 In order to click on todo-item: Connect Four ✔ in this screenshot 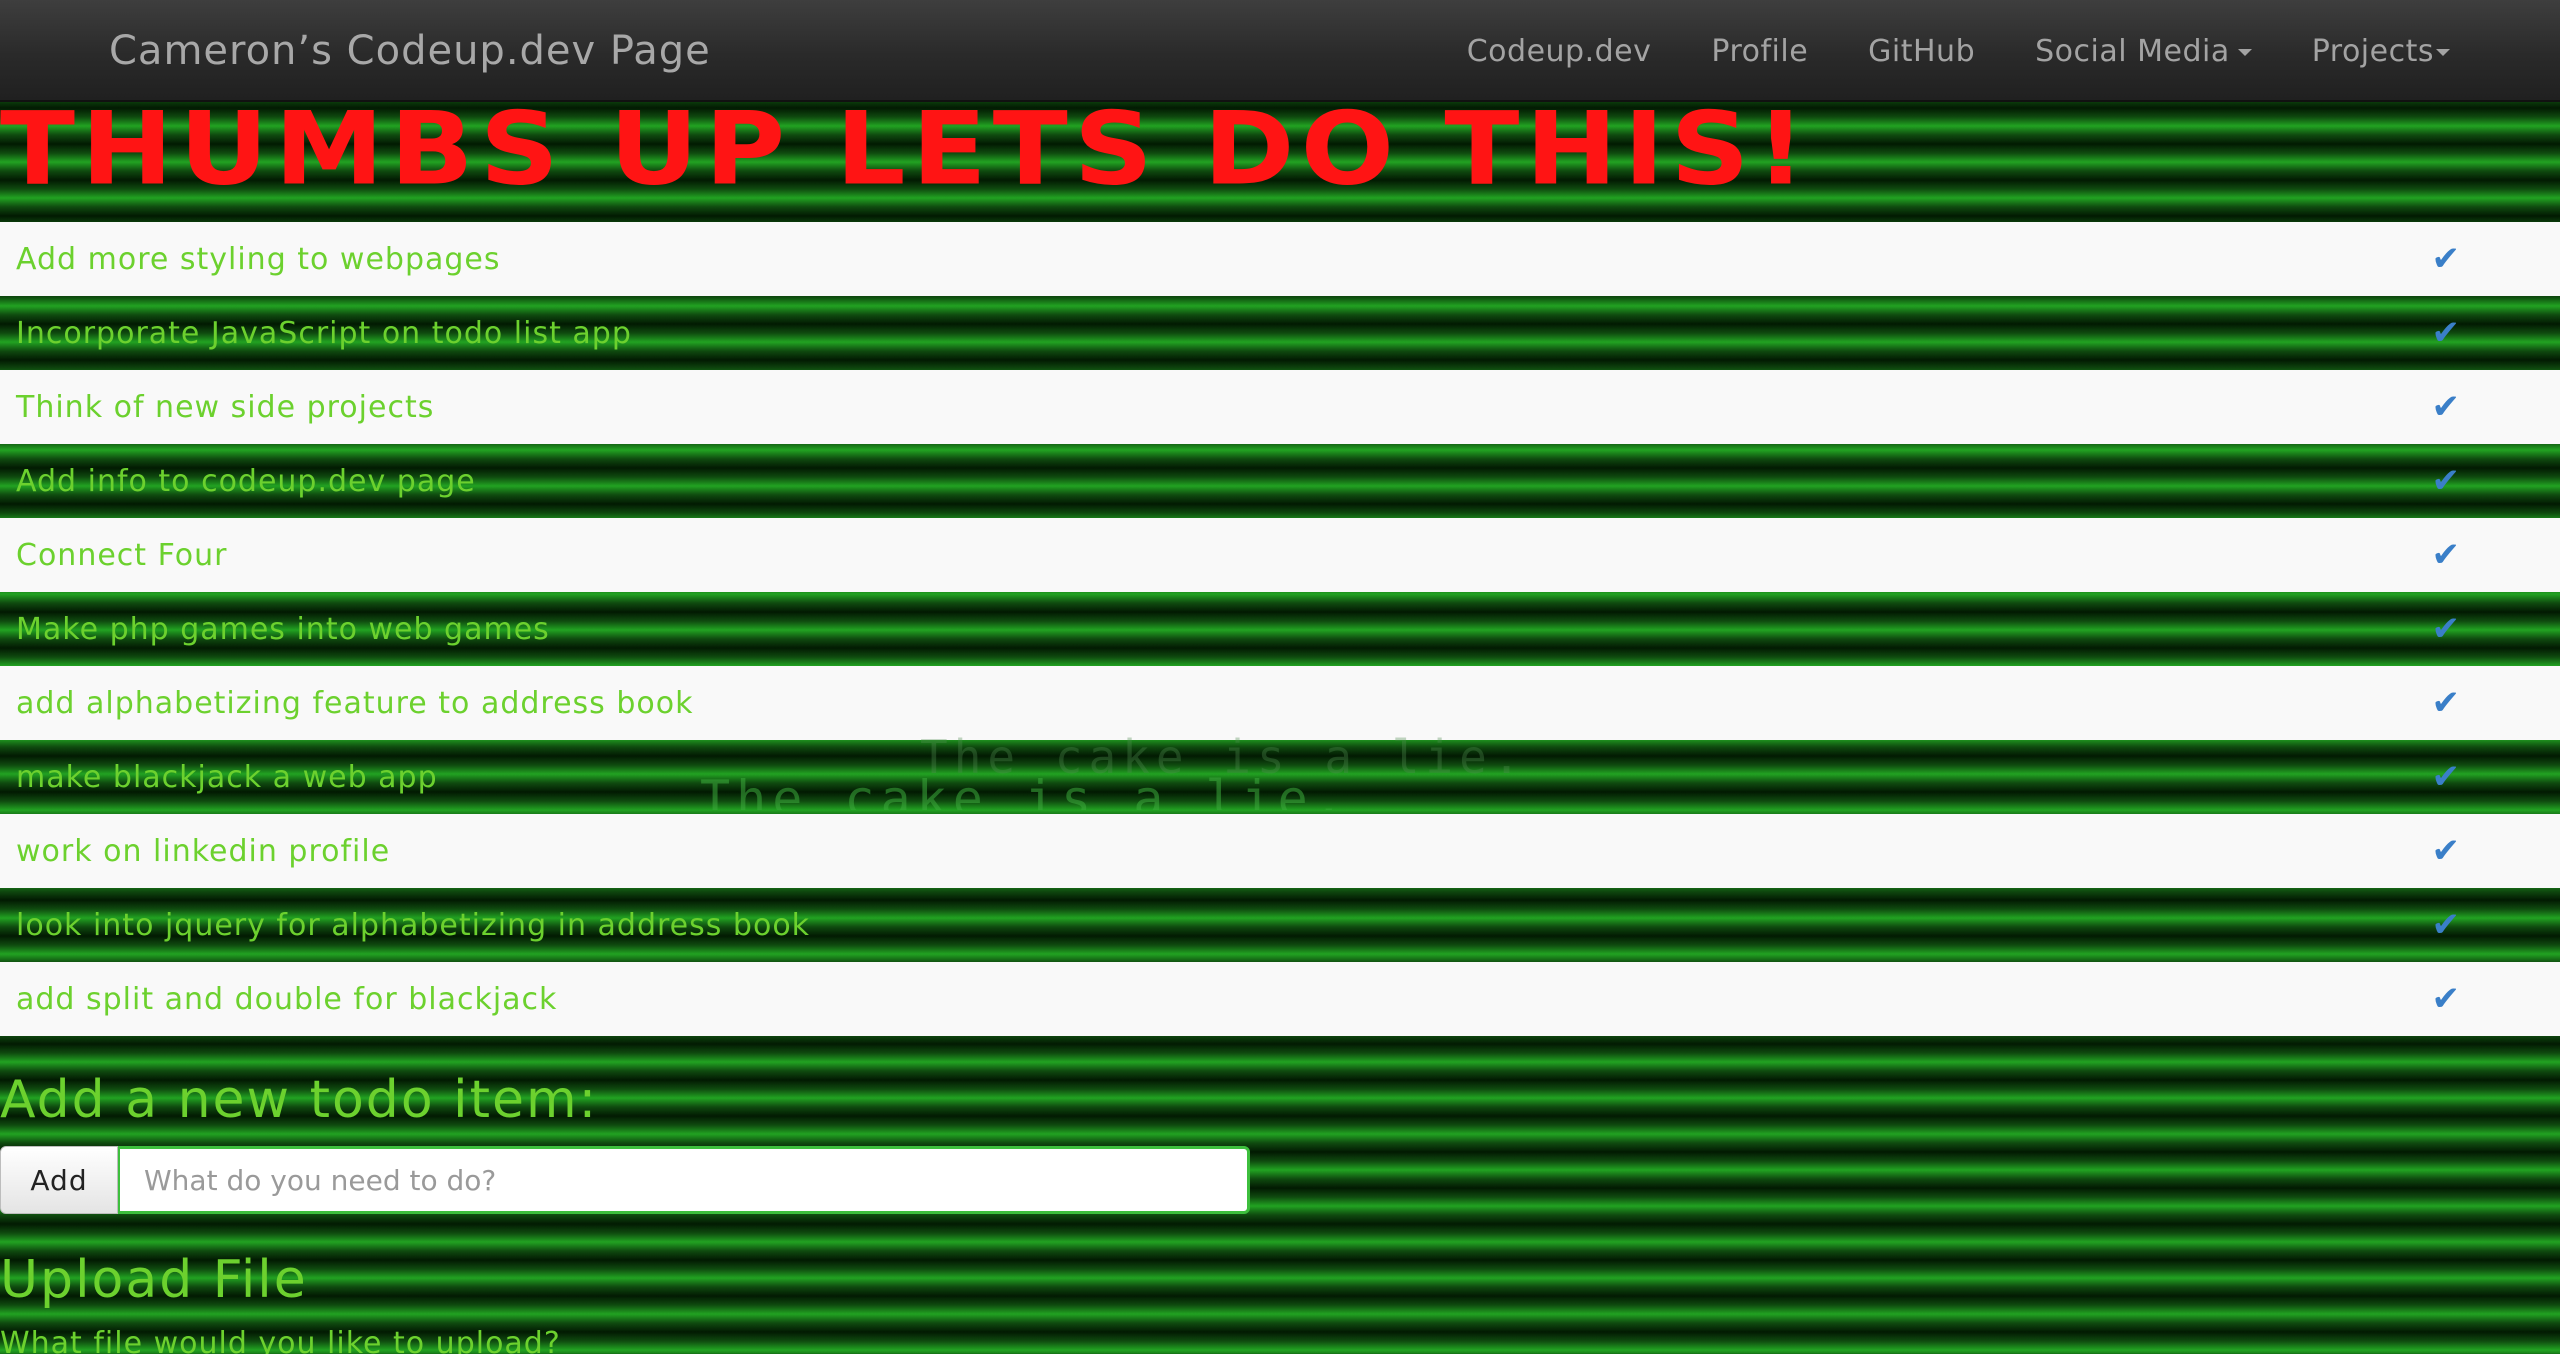, I will do `click(1280, 555)`.